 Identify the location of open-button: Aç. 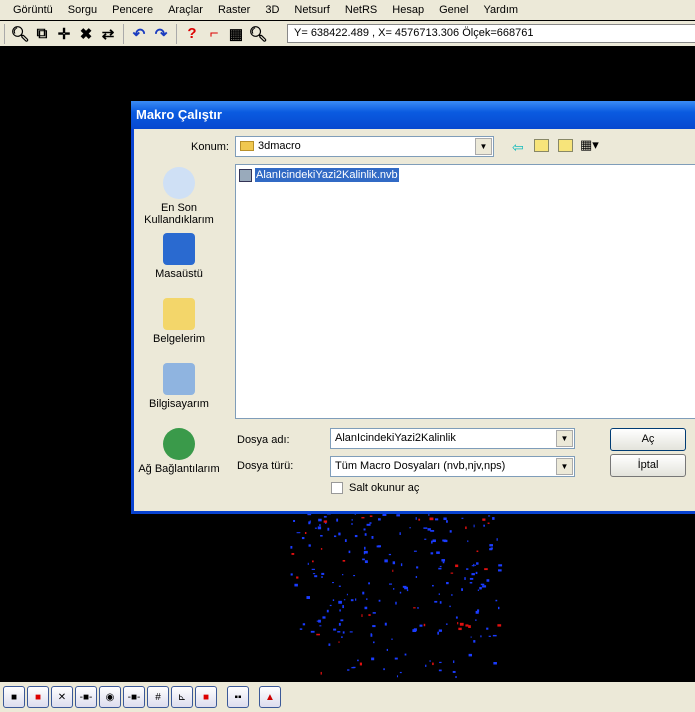
(648, 439).